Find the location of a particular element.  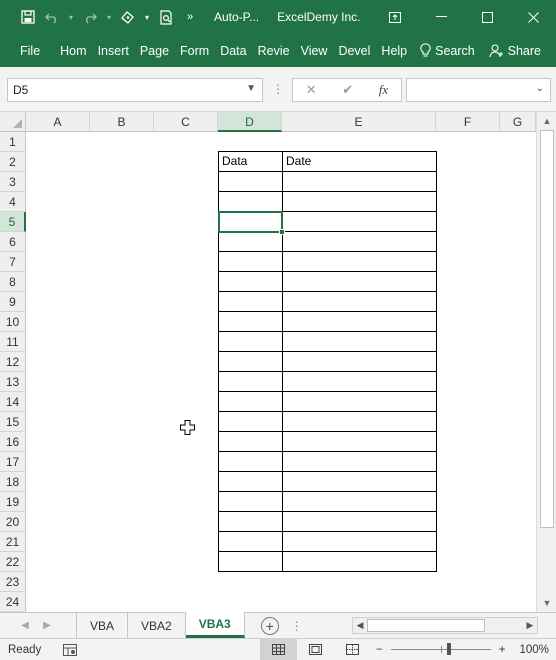

column-header-e: E is located at coordinates (359, 122).